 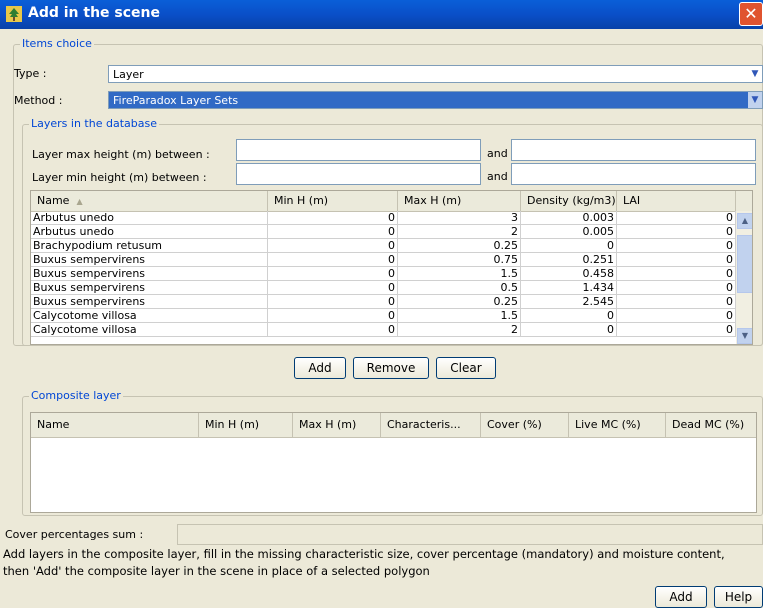 I want to click on max-height-from-input, so click(x=358, y=150).